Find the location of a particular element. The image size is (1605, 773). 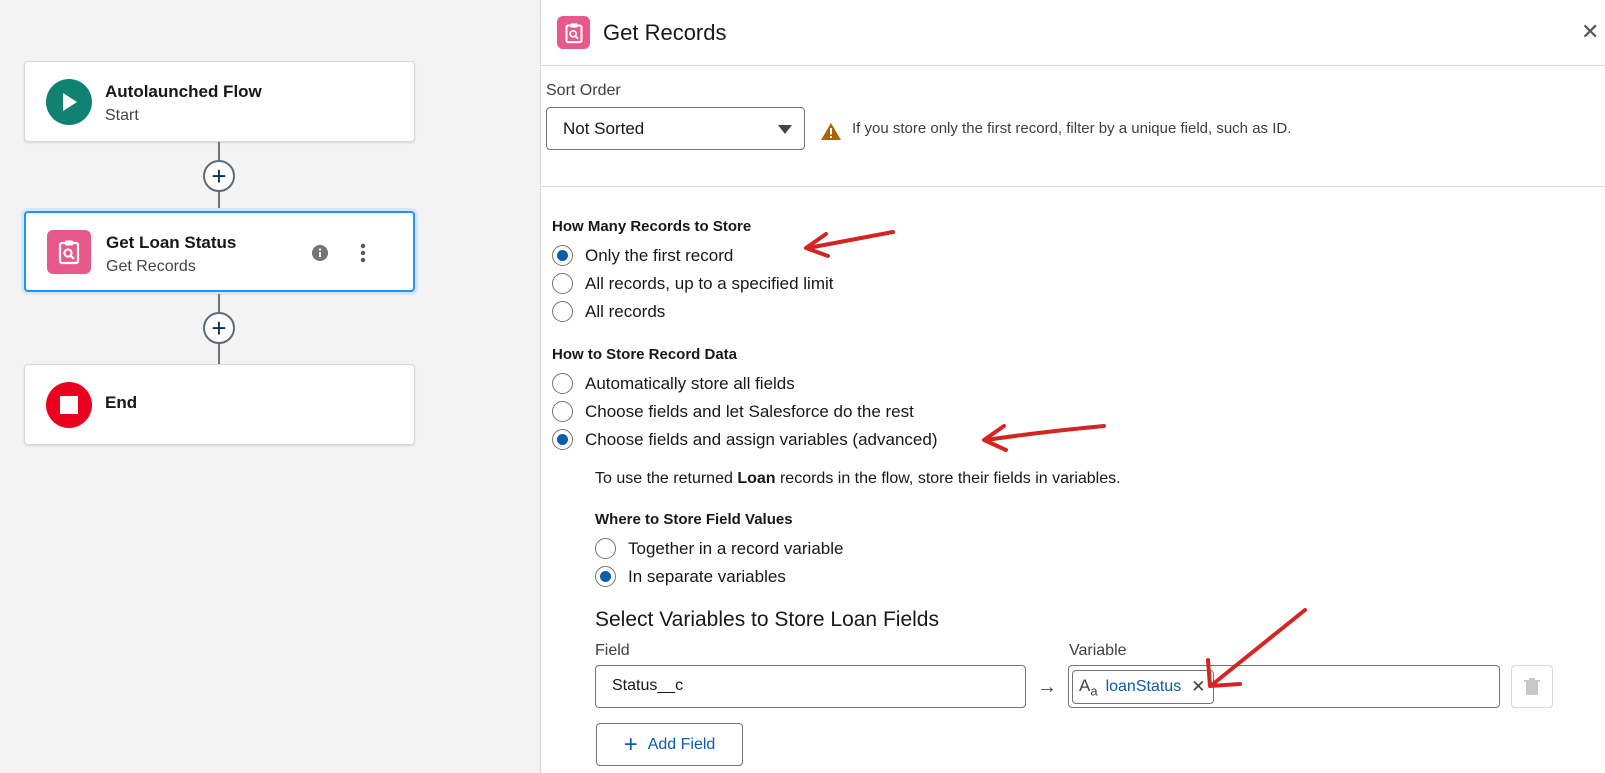

panel-title: Get Records is located at coordinates (665, 32).